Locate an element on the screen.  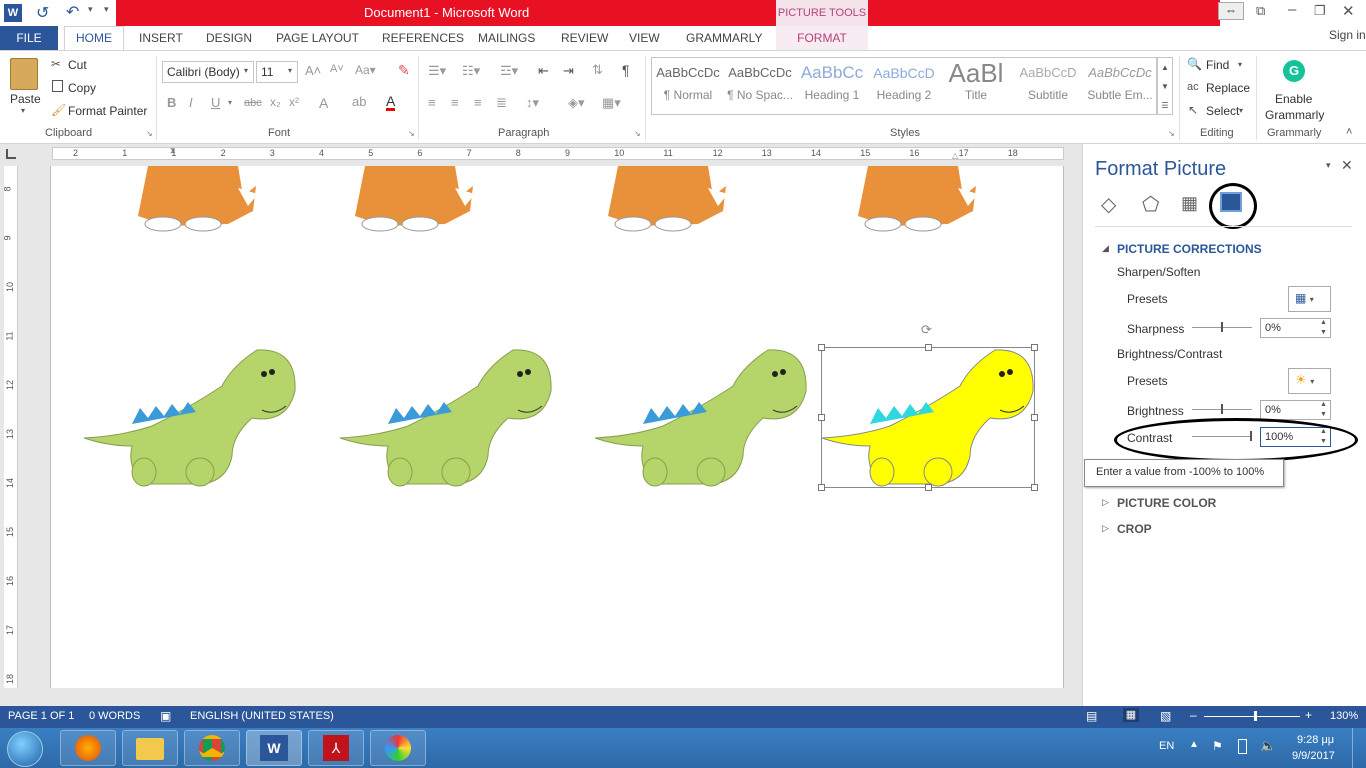
shading-icon: ◈▾ is located at coordinates (576, 103).